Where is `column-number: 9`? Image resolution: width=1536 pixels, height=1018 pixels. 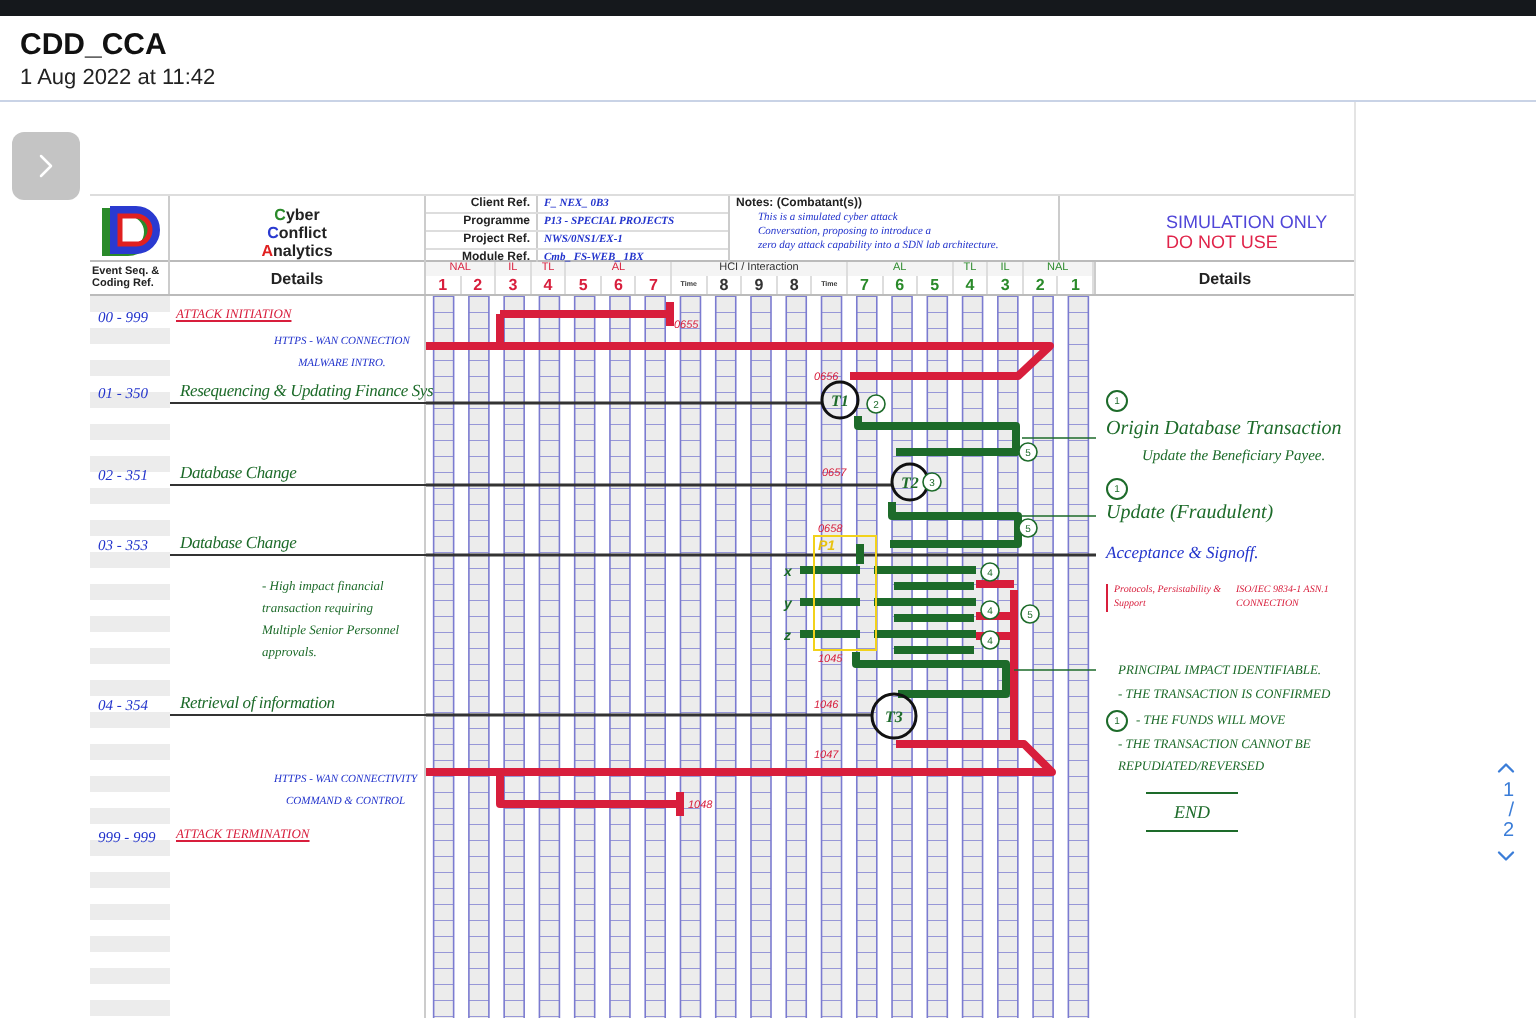
column-number: 9 is located at coordinates (760, 285).